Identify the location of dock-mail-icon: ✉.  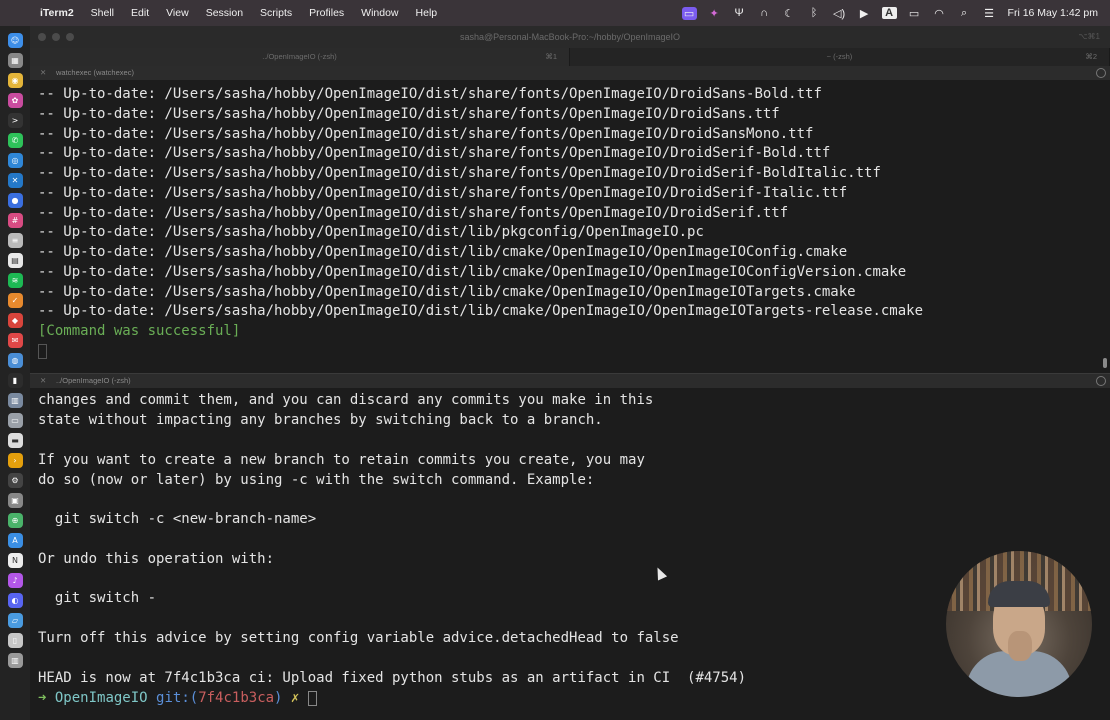
(15, 340).